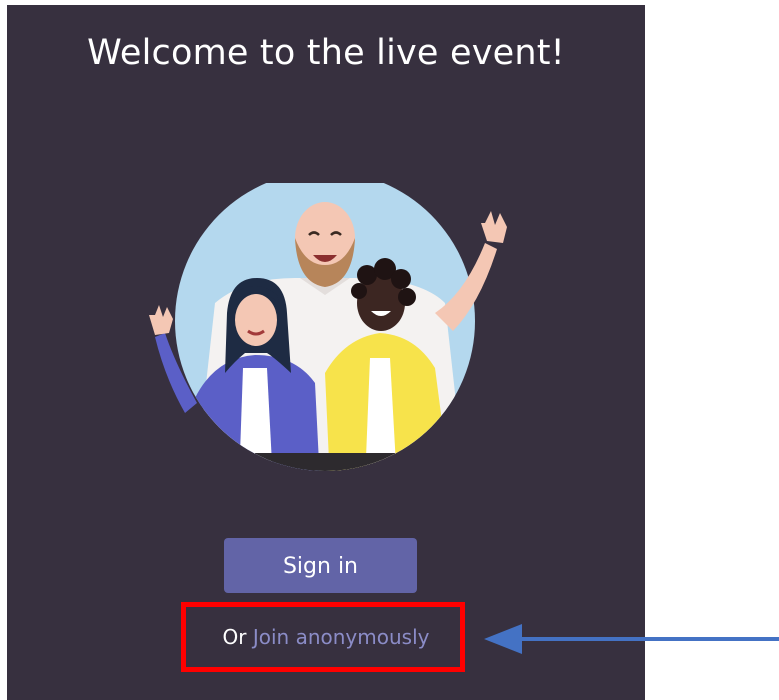  Describe the element at coordinates (341, 637) in the screenshot. I see `join-anonymously-link: Join anonymously` at that location.